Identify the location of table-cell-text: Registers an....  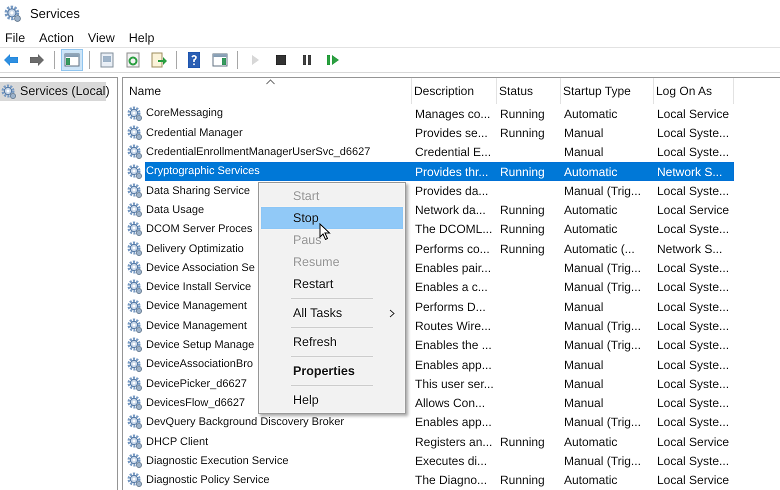
(453, 442).